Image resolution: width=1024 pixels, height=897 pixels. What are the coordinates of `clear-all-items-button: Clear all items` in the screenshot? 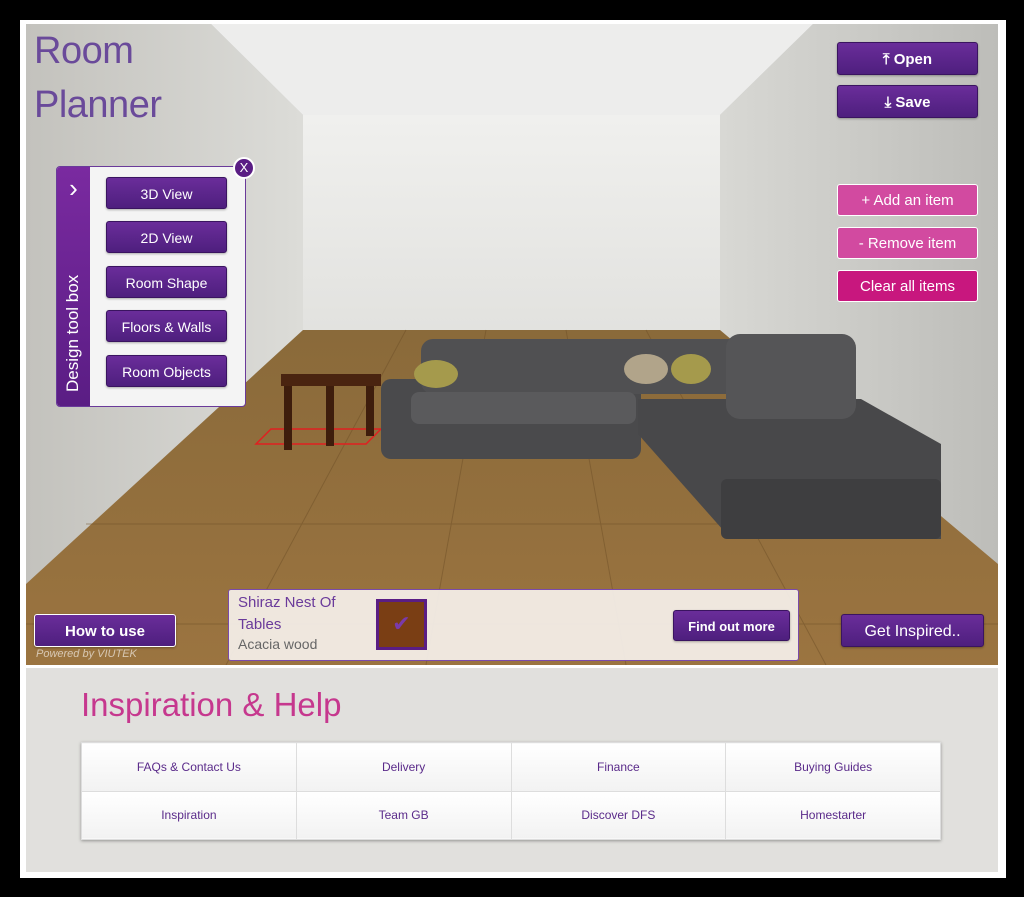 It's located at (907, 286).